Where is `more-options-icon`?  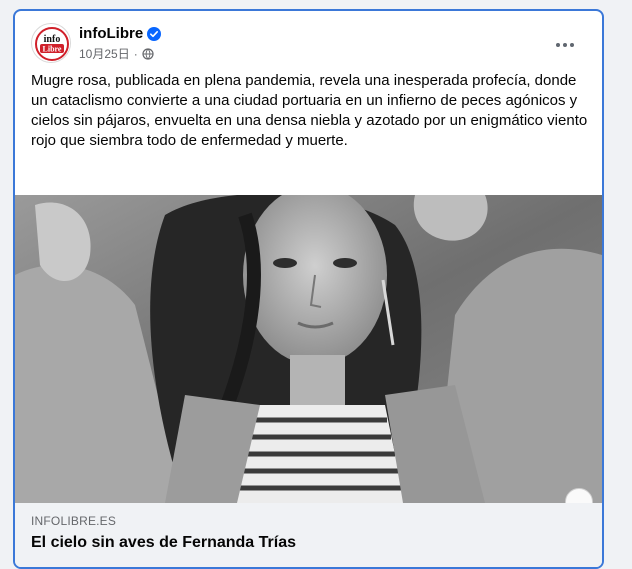
more-options-icon is located at coordinates (565, 45).